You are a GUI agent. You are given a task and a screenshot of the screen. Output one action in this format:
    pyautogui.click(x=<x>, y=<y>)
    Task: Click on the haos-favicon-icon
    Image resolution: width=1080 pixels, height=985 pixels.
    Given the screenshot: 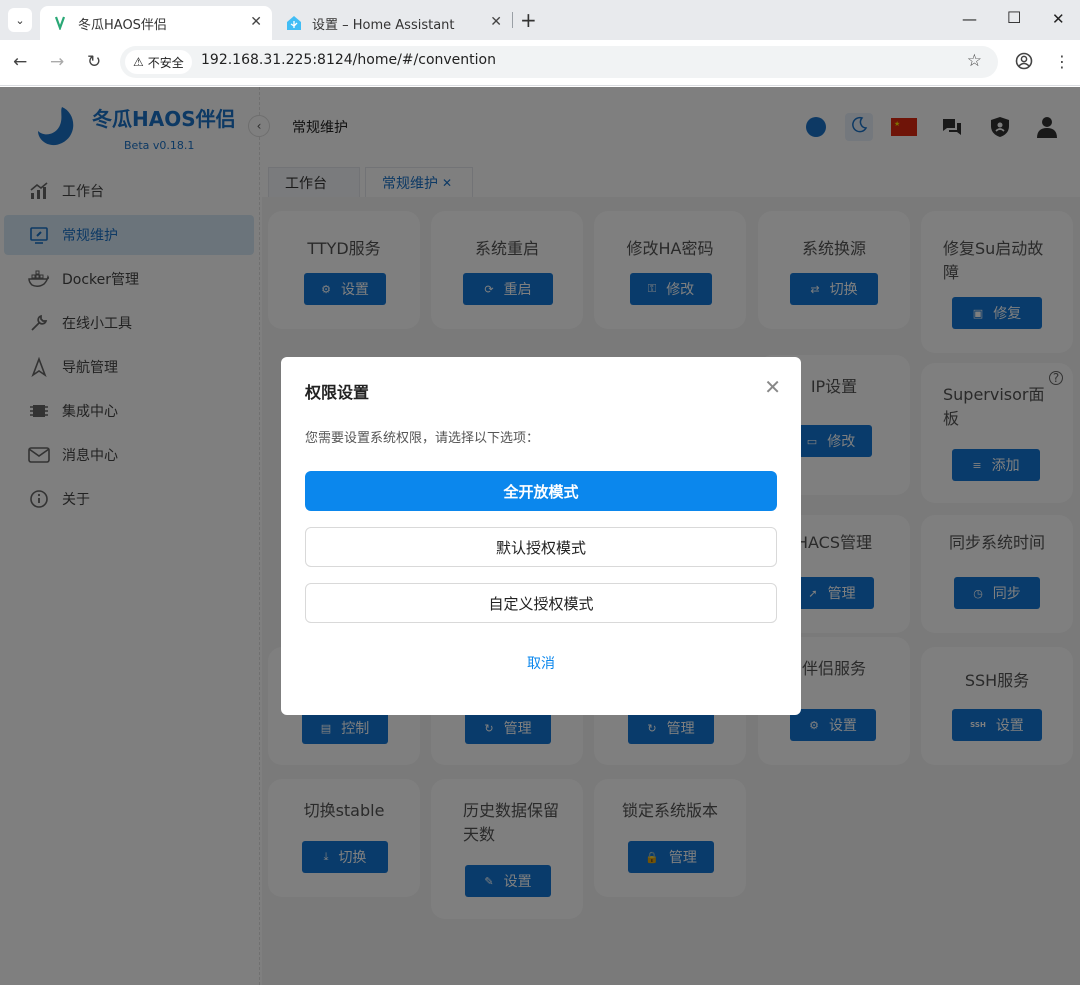 What is the action you would take?
    pyautogui.click(x=60, y=23)
    